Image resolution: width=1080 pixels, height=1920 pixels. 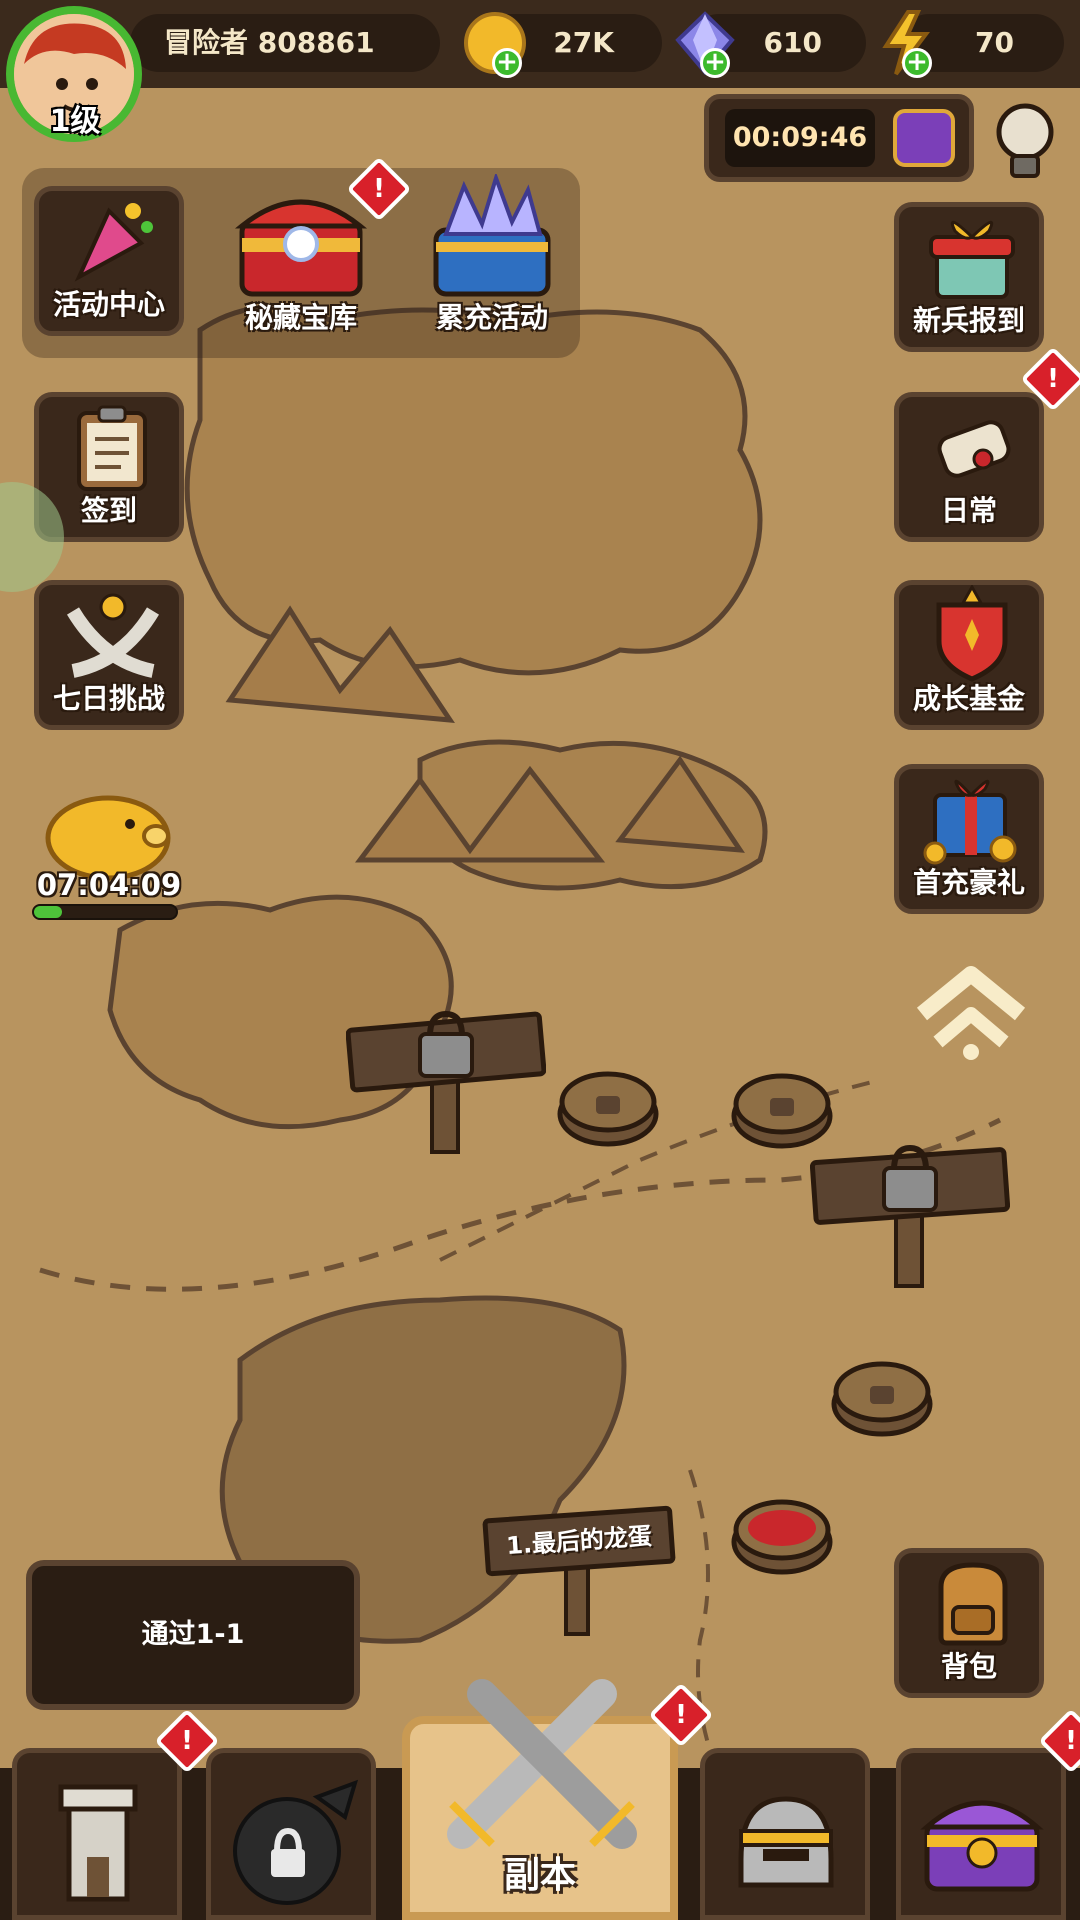 I want to click on piggy-bank-icon, so click(x=108, y=832).